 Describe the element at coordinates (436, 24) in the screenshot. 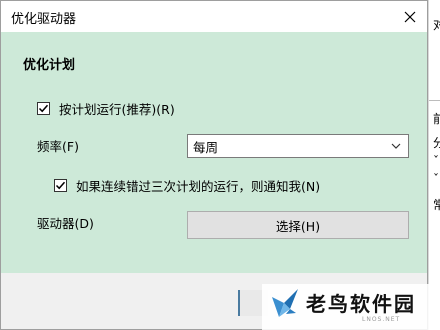

I see `background-text: 对` at that location.